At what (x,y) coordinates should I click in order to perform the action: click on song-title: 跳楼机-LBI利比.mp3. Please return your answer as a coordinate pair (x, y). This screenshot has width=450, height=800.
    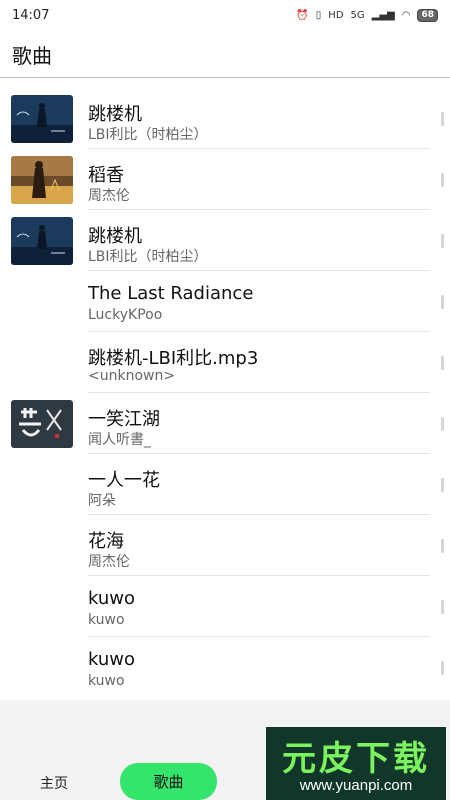
    Looking at the image, I should click on (173, 358).